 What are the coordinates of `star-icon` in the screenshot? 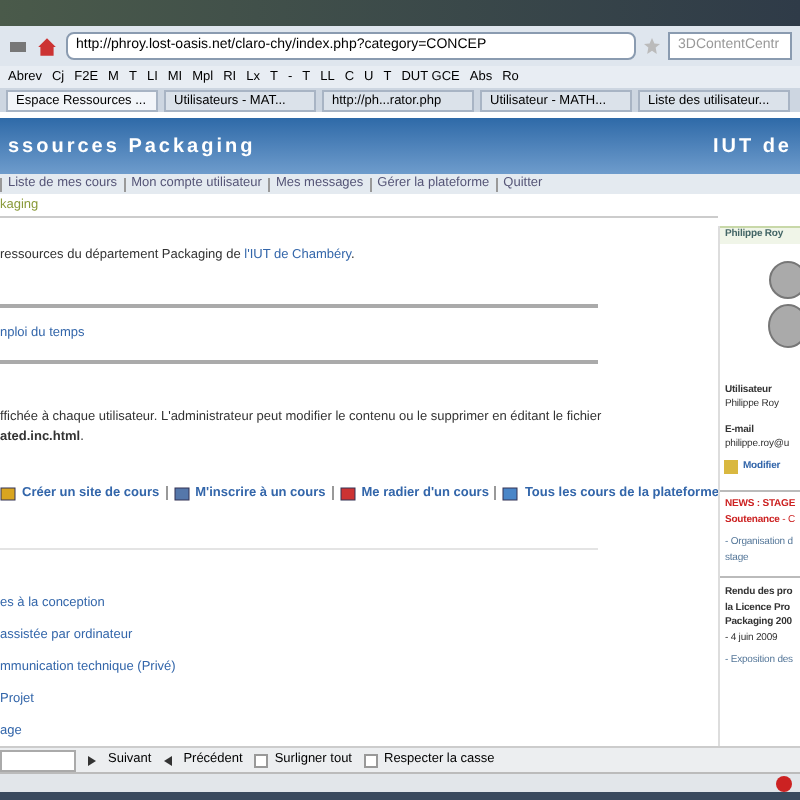 It's located at (652, 46).